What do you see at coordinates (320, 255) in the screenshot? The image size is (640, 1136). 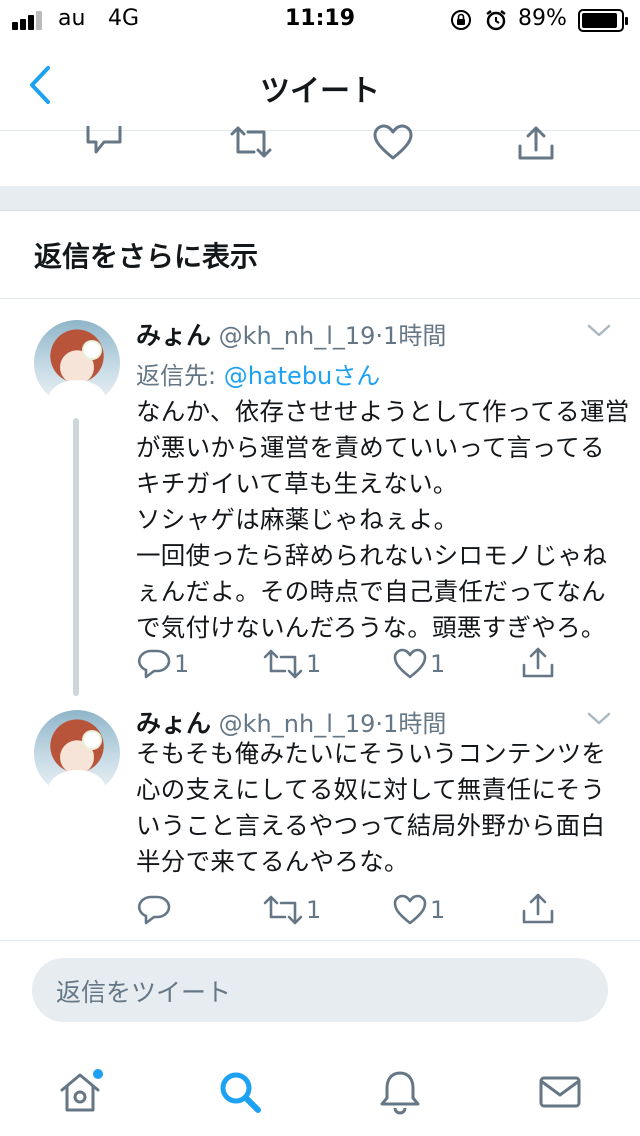 I see `show-more-replies-button: 返信をさらに表示` at bounding box center [320, 255].